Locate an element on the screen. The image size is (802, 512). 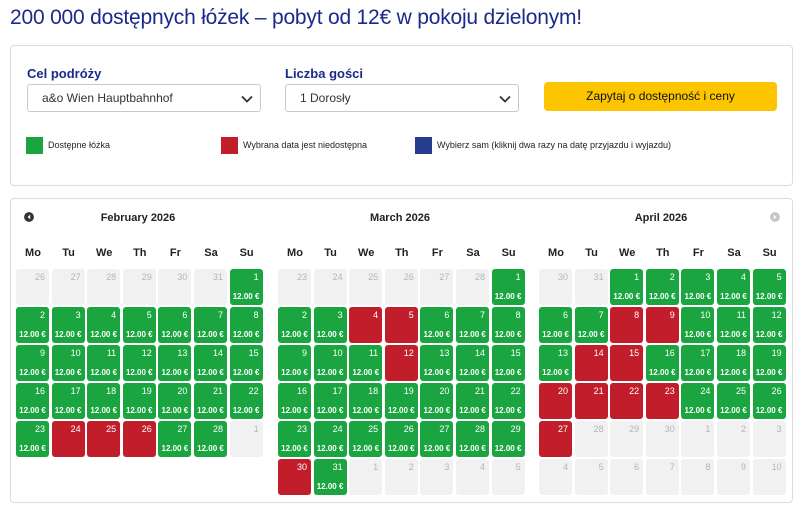
day-number: 22 is located at coordinates (515, 391).